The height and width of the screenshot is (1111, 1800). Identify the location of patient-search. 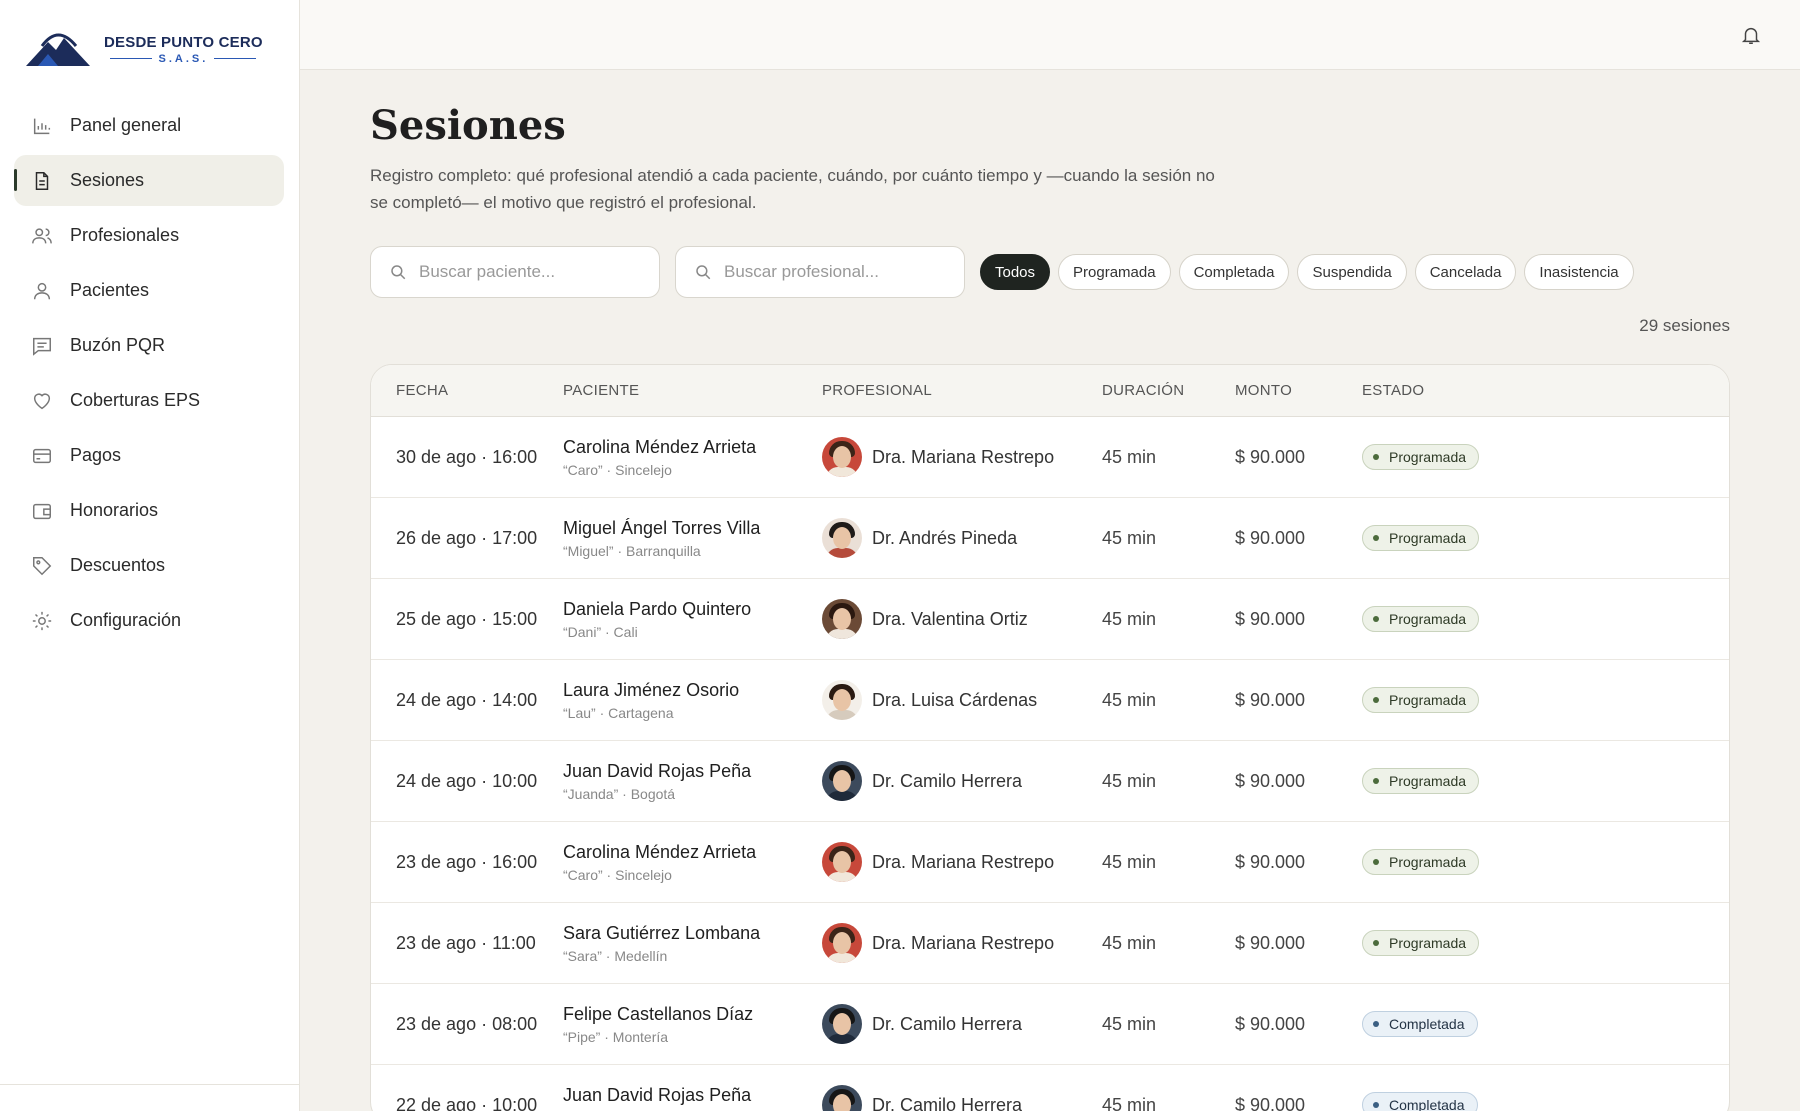
(515, 272).